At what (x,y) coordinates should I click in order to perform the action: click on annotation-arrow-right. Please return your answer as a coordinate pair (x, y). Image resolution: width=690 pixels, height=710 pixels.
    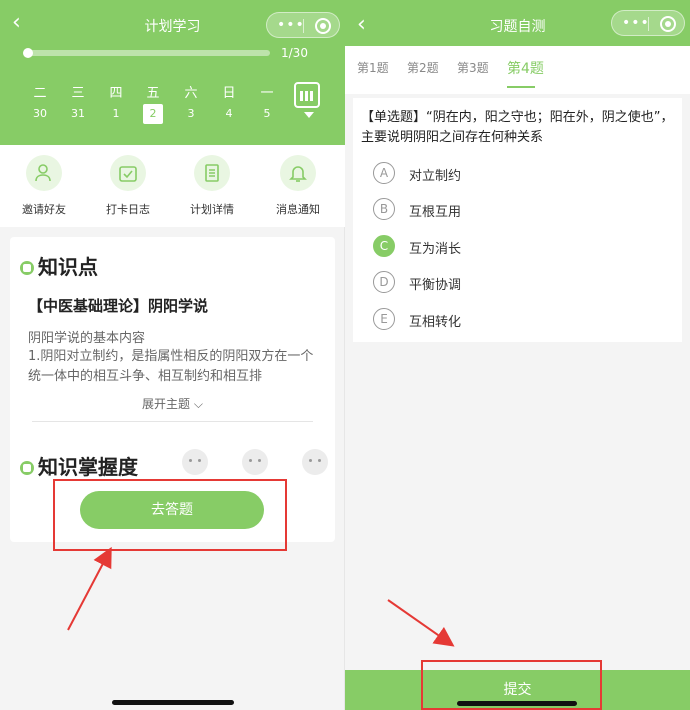
    Looking at the image, I should click on (421, 623).